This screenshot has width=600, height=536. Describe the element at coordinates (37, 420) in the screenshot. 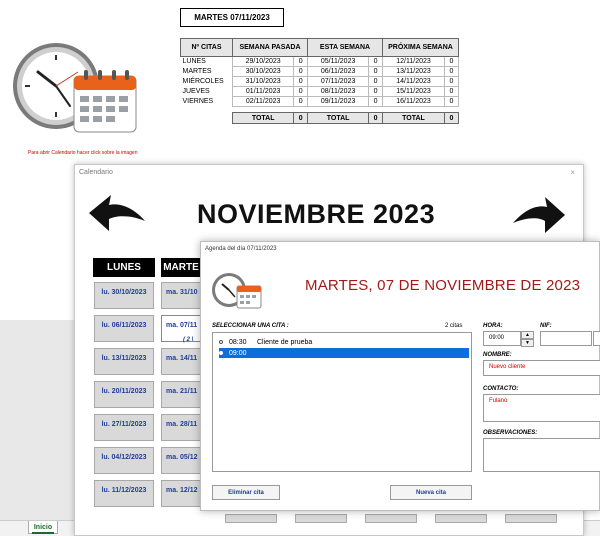

I see `sheet-background` at that location.